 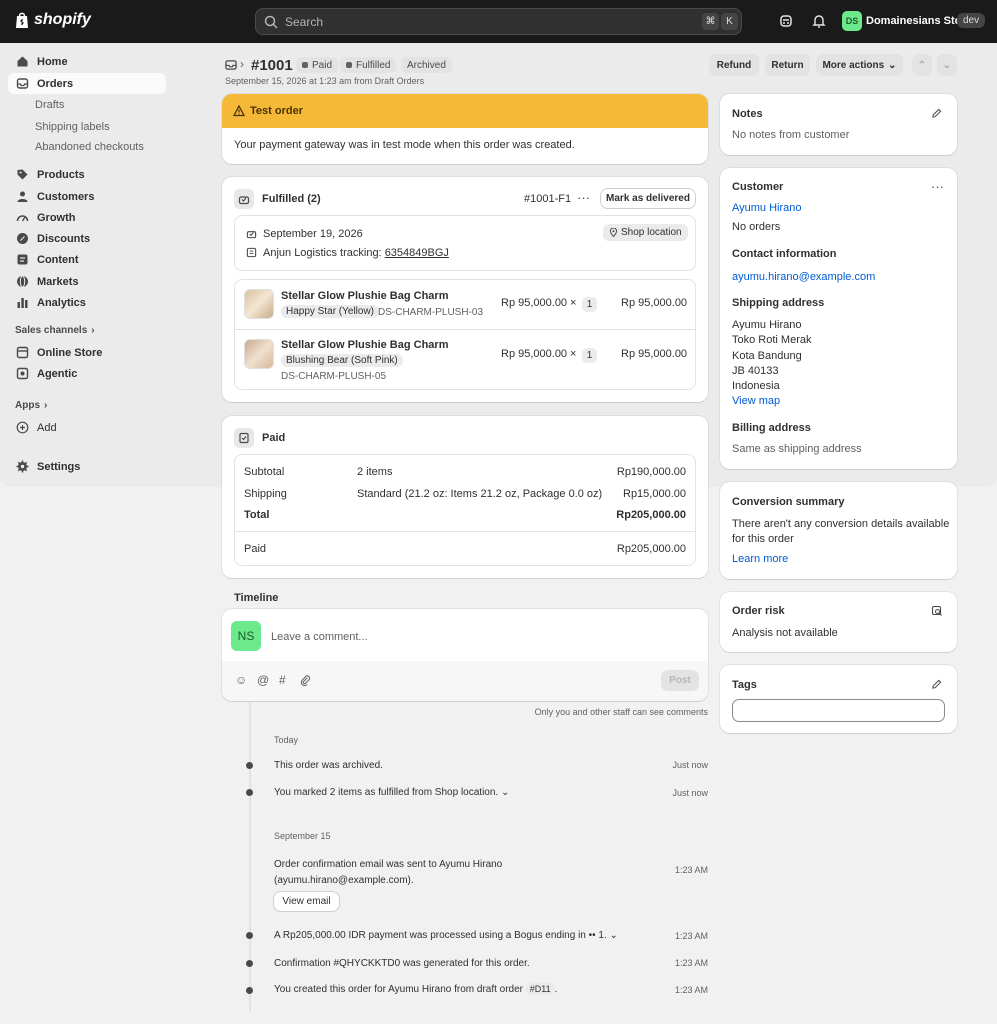 I want to click on sidebar-item-analytics: Analytics, so click(x=87, y=302).